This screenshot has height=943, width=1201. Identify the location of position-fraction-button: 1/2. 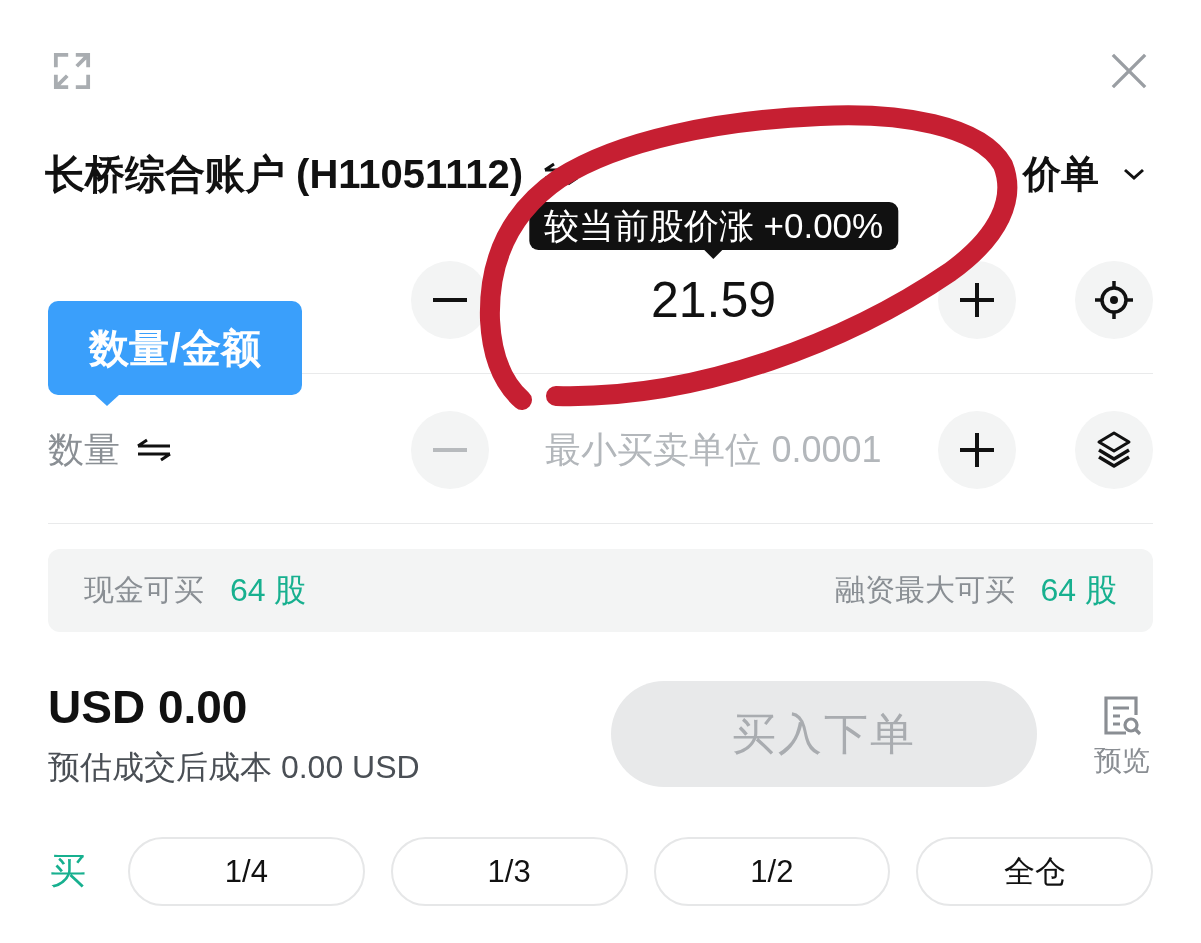
(772, 871).